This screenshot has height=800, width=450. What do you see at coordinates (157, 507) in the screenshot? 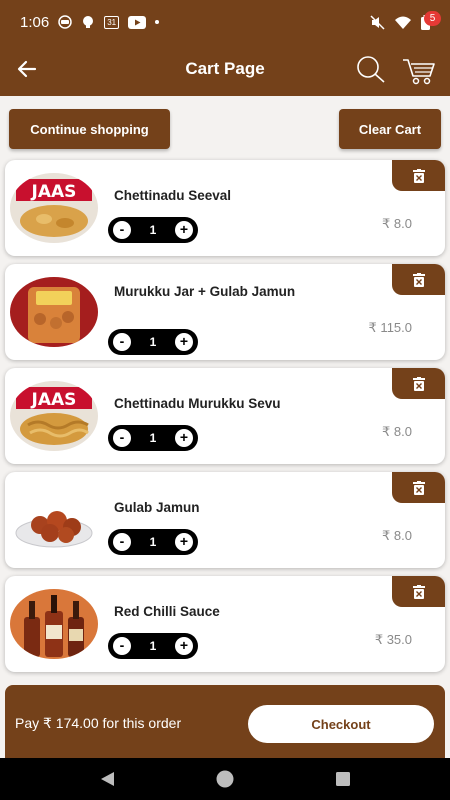
I see `item-name: Gulab Jamun` at bounding box center [157, 507].